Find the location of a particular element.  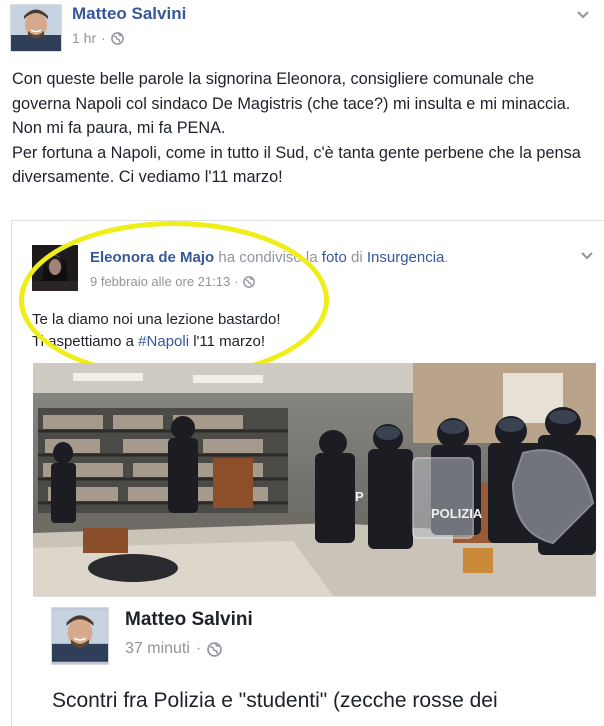

shared-text-line: Te la diamo noi una lezione bastardo! is located at coordinates (156, 319).